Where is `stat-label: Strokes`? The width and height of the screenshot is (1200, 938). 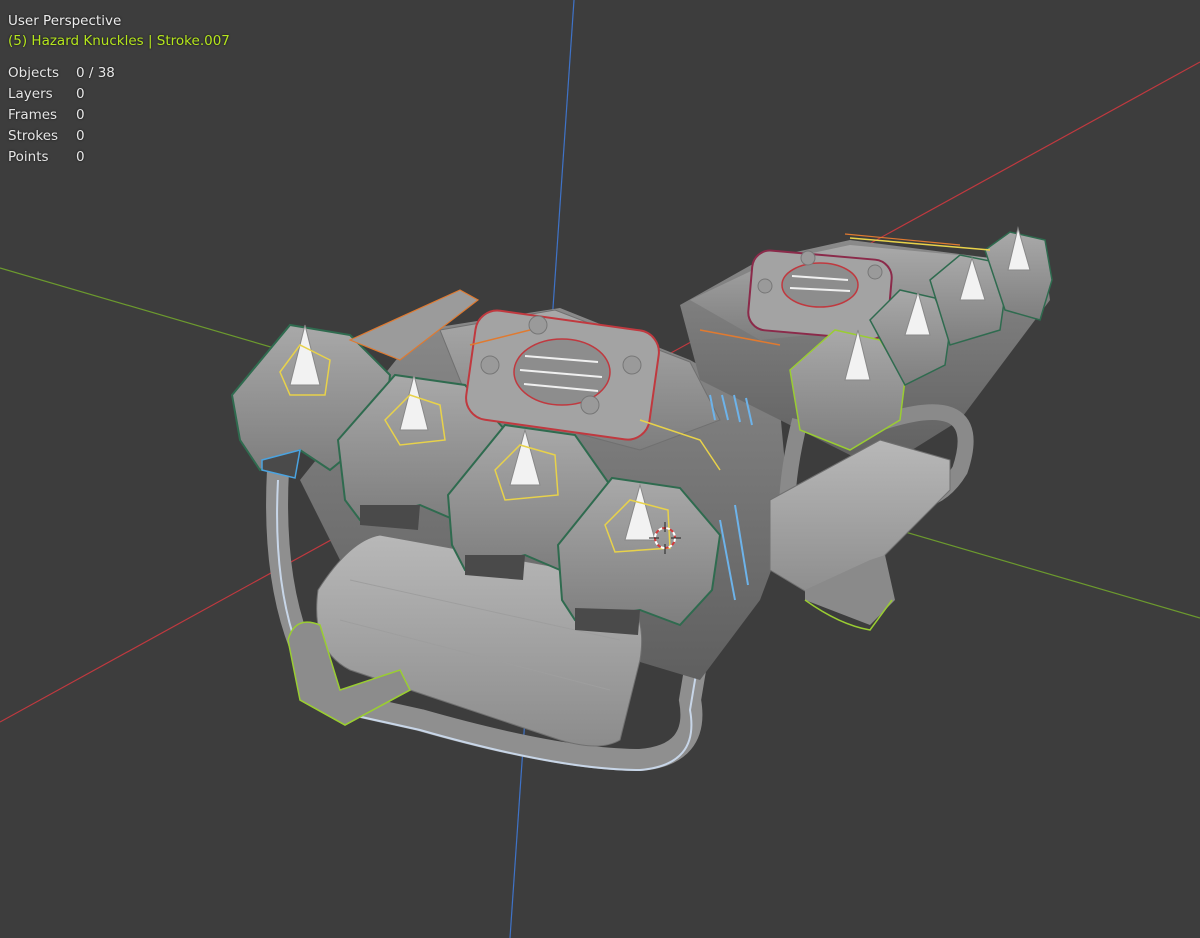
stat-label: Strokes is located at coordinates (33, 136).